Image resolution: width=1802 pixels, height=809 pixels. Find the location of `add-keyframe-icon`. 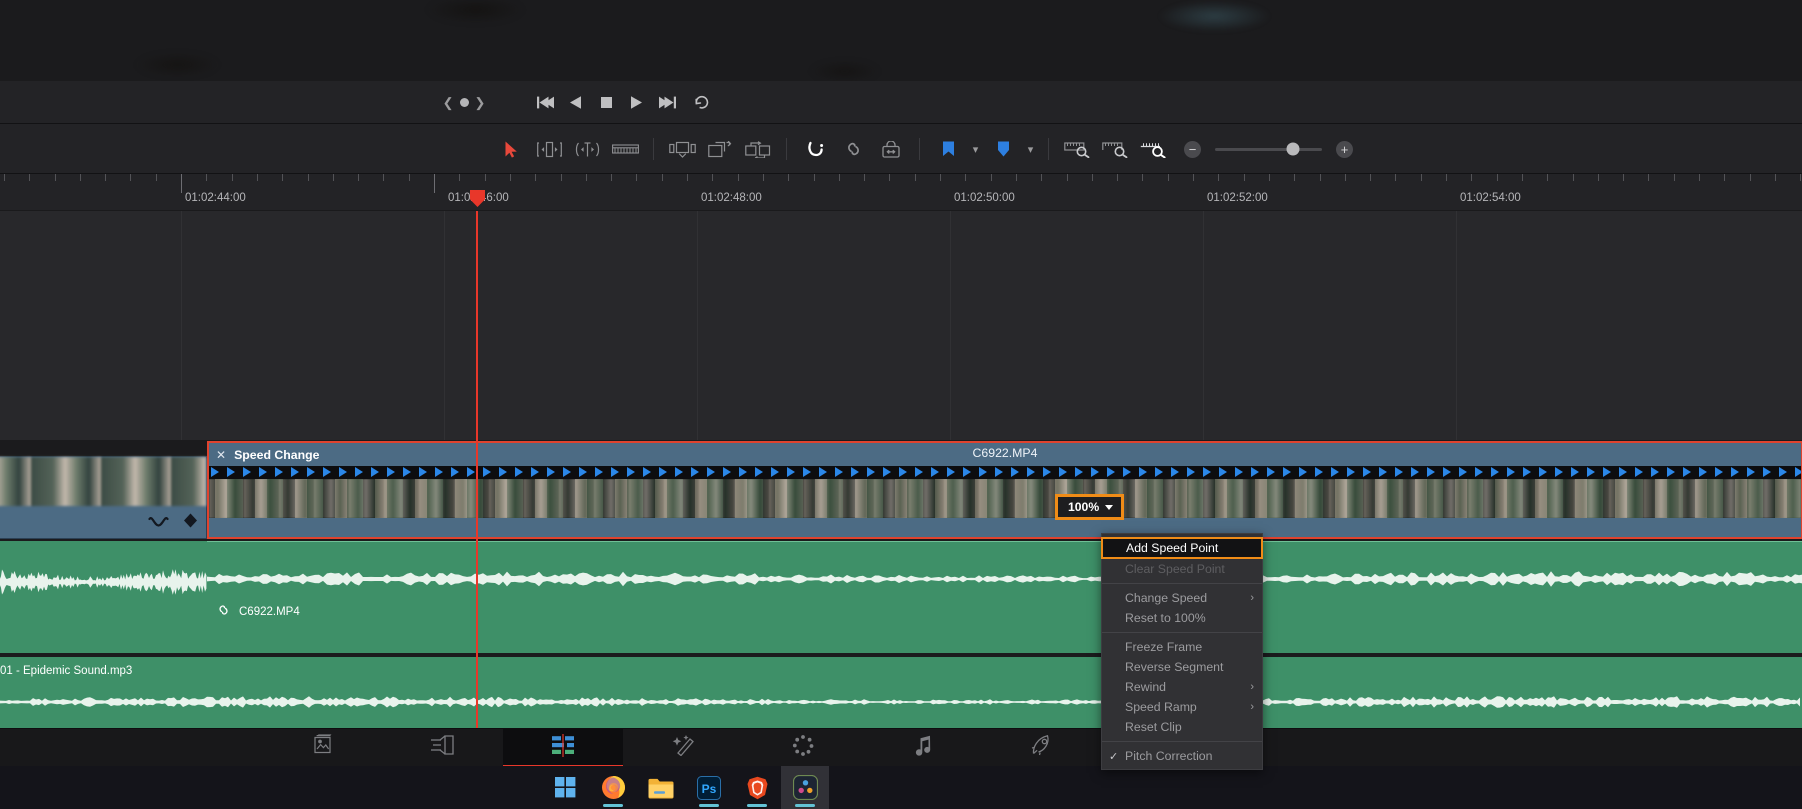

add-keyframe-icon is located at coordinates (464, 102).